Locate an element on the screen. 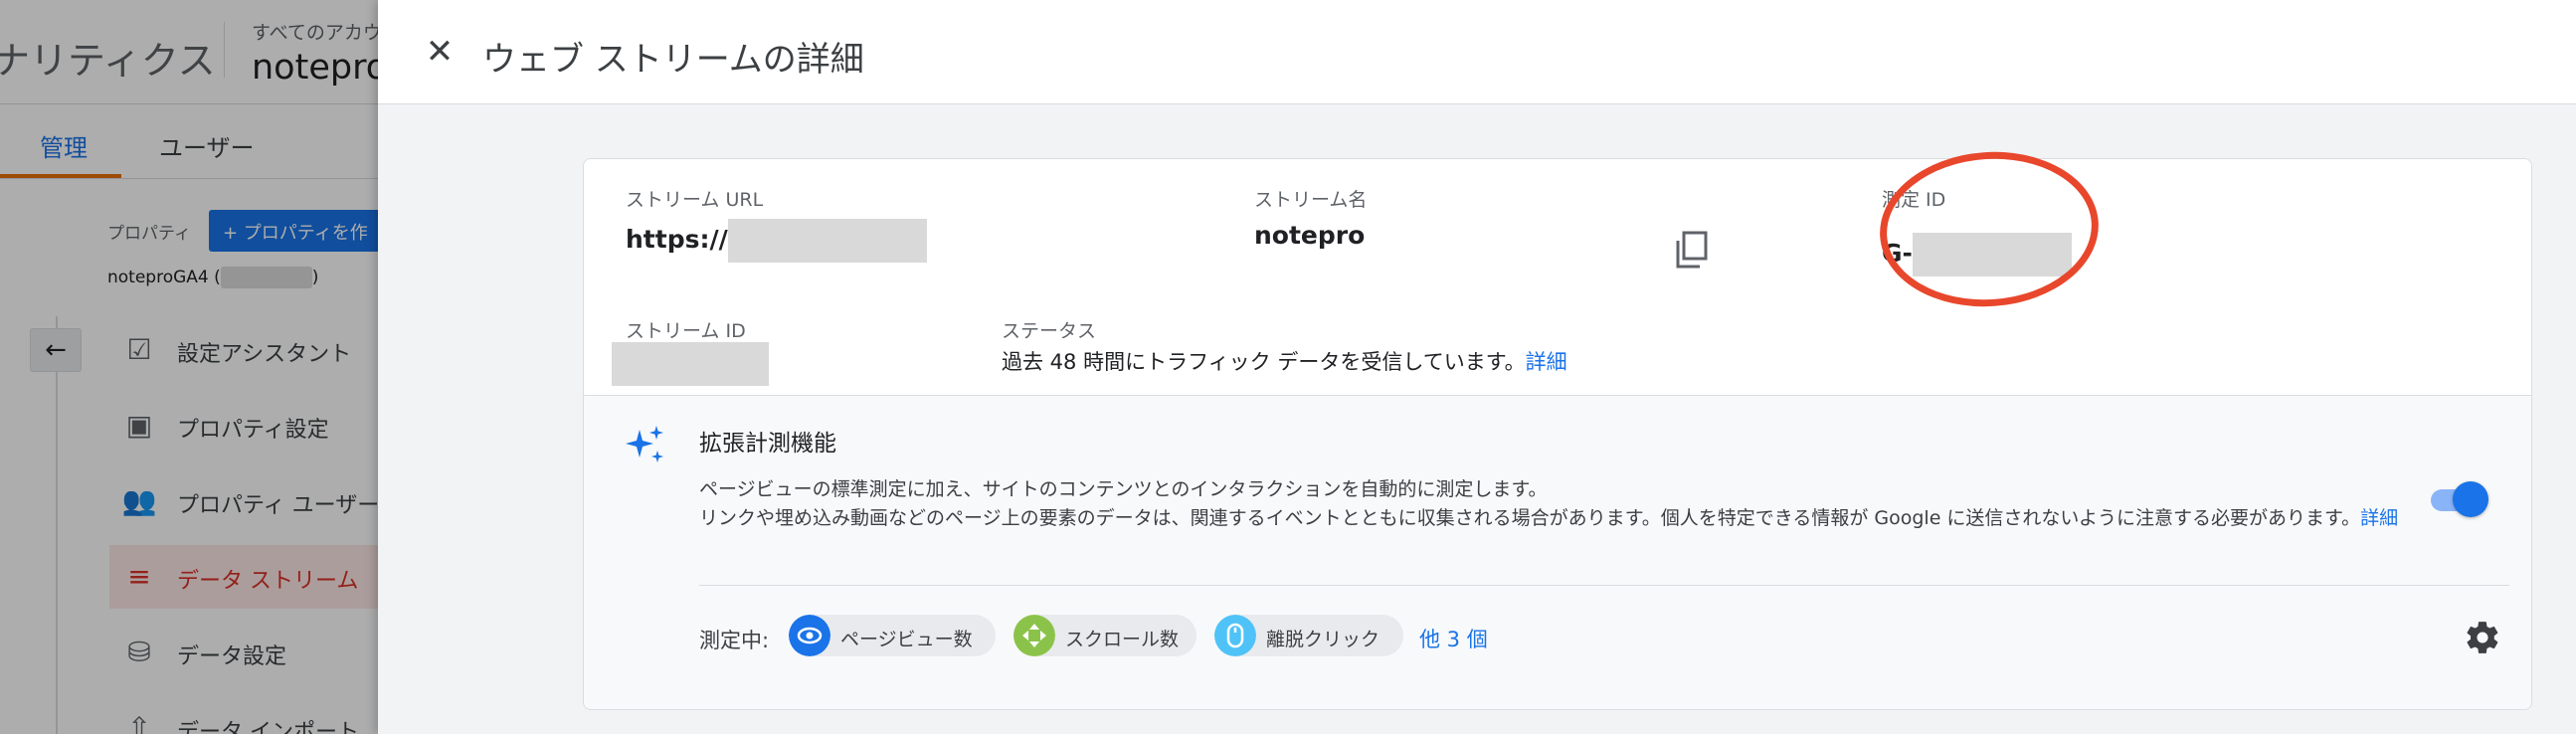 Image resolution: width=2576 pixels, height=734 pixels. redacted-measurement-id is located at coordinates (1992, 254).